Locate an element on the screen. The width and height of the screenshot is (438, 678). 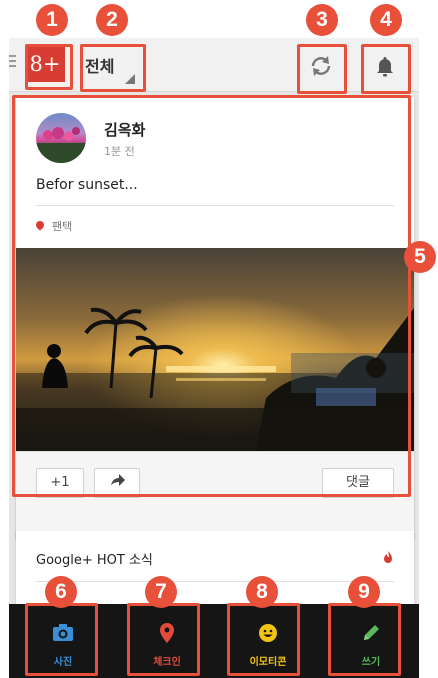
emoticon-tab-button: 이모티콘 is located at coordinates (268, 641).